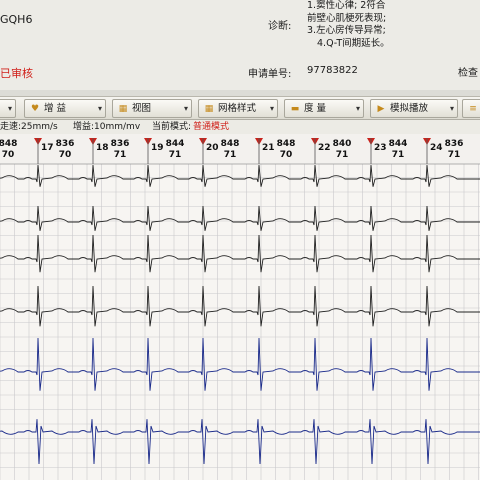 The height and width of the screenshot is (480, 480). I want to click on toolbar-dropdown-button: ▾, so click(8, 108).